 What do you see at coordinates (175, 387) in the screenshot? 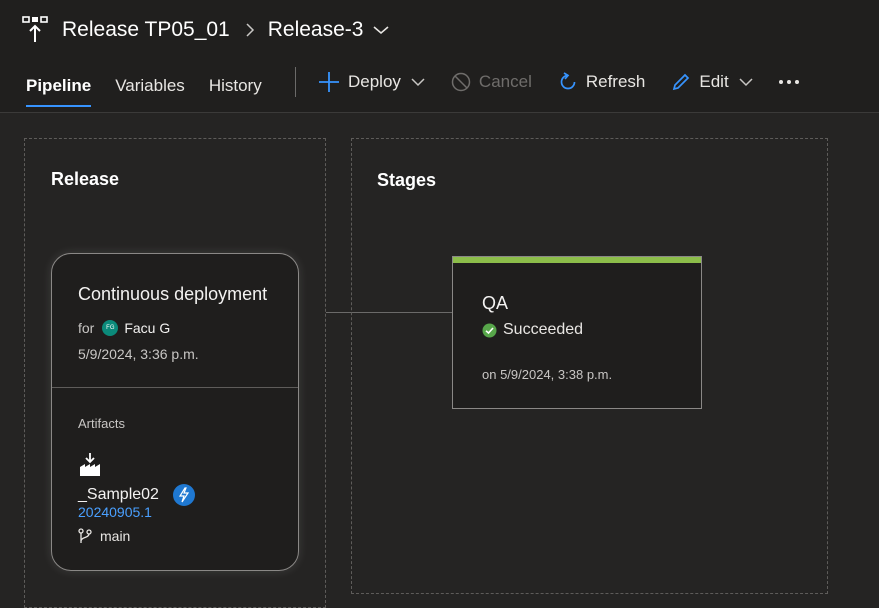
I see `card-divider` at bounding box center [175, 387].